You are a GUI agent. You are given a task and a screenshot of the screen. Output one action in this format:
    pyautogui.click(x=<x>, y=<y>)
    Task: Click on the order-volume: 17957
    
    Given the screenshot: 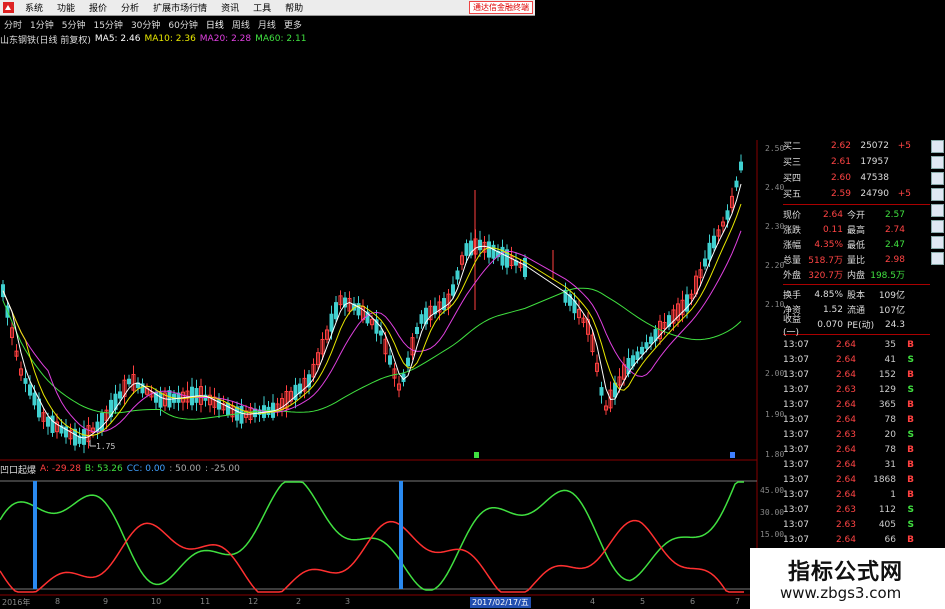 What is the action you would take?
    pyautogui.click(x=874, y=161)
    